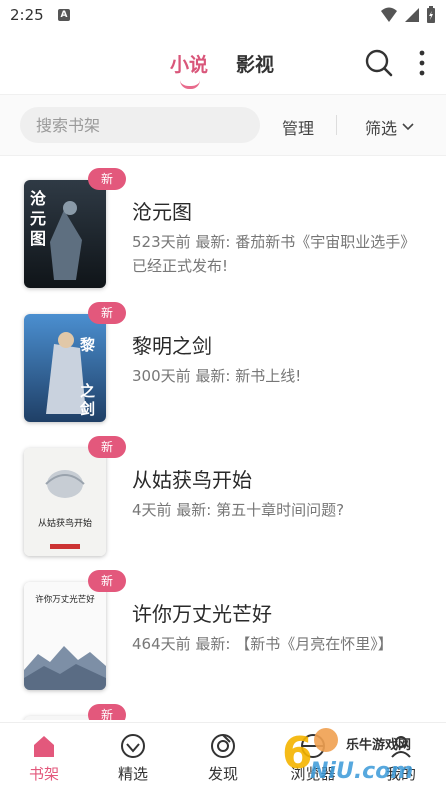  I want to click on book-latest-chapter: 464天前 最新: 【新书《月亮在怀里》】, so click(262, 644).